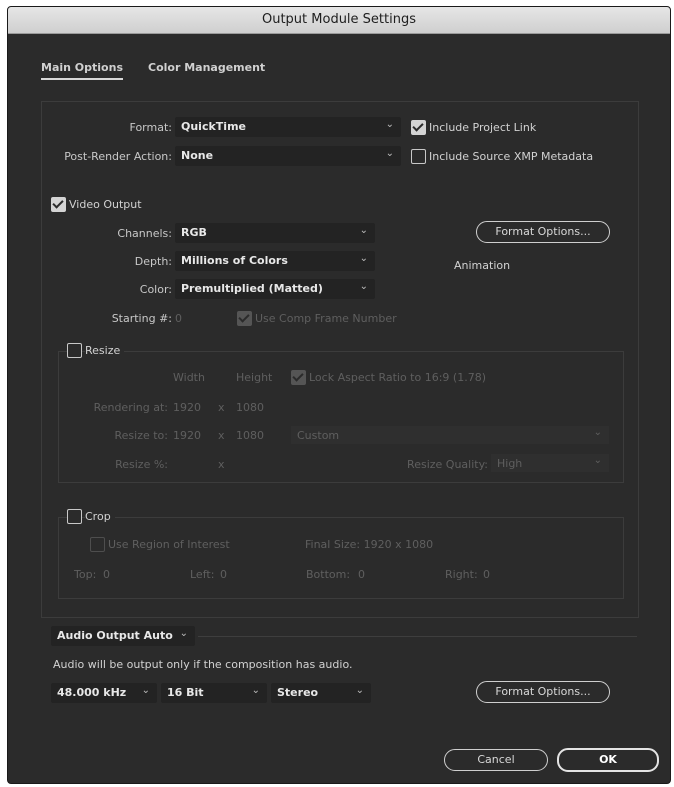 The width and height of the screenshot is (674, 787). I want to click on audio-bits-value: 16 Bit, so click(185, 692).